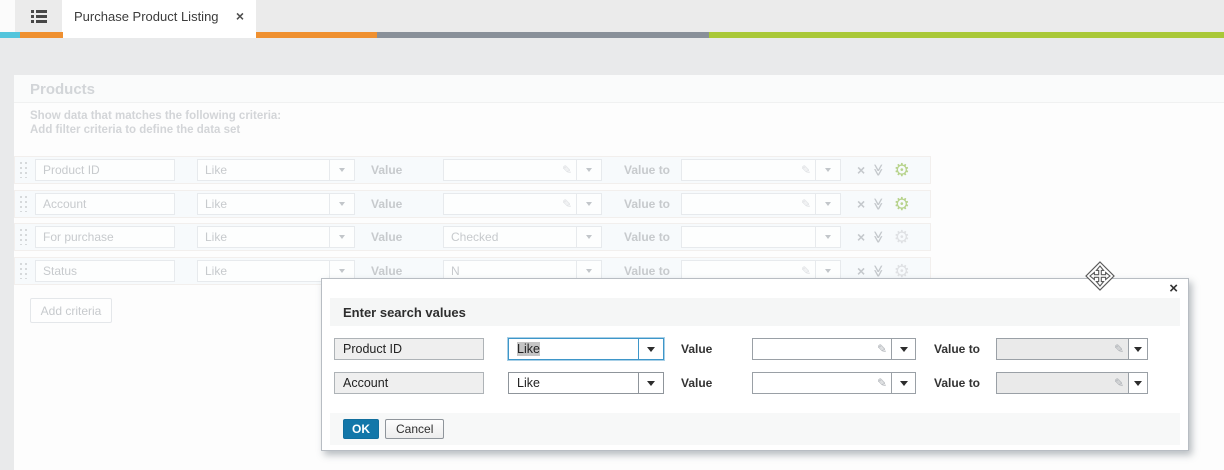  I want to click on filter-row-product-id: Product ID Like Value ✎ Value to ✎ × ≫ ⚙, so click(472, 170).